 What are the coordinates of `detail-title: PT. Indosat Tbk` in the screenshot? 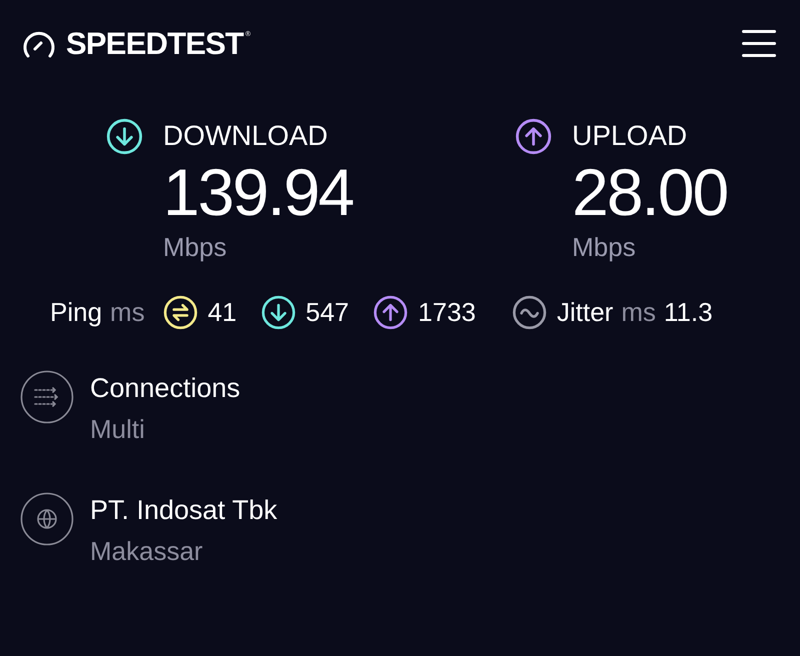 It's located at (184, 510).